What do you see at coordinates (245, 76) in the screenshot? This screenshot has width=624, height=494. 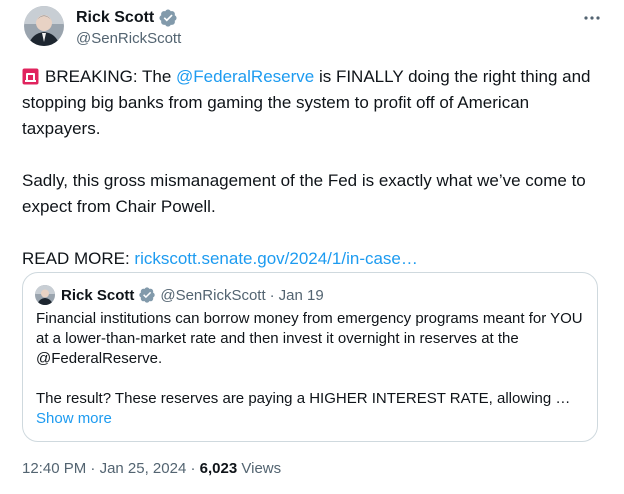 I see `federal-reserve-mention-link: @FederalReserve` at bounding box center [245, 76].